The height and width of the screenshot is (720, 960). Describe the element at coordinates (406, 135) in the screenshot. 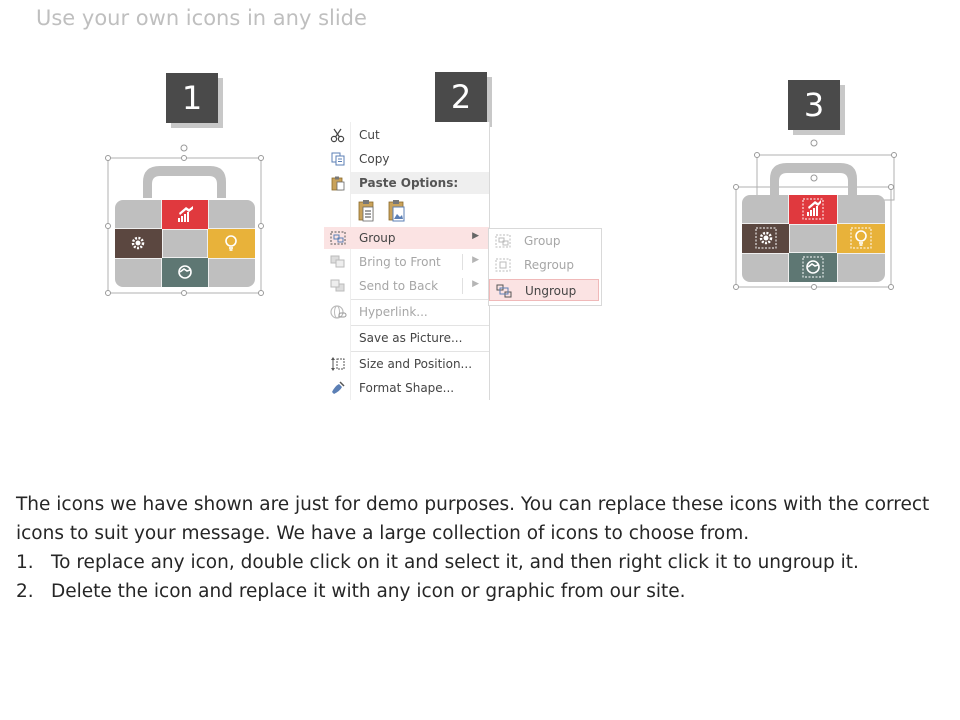

I see `menu-item-cut: Cut` at that location.